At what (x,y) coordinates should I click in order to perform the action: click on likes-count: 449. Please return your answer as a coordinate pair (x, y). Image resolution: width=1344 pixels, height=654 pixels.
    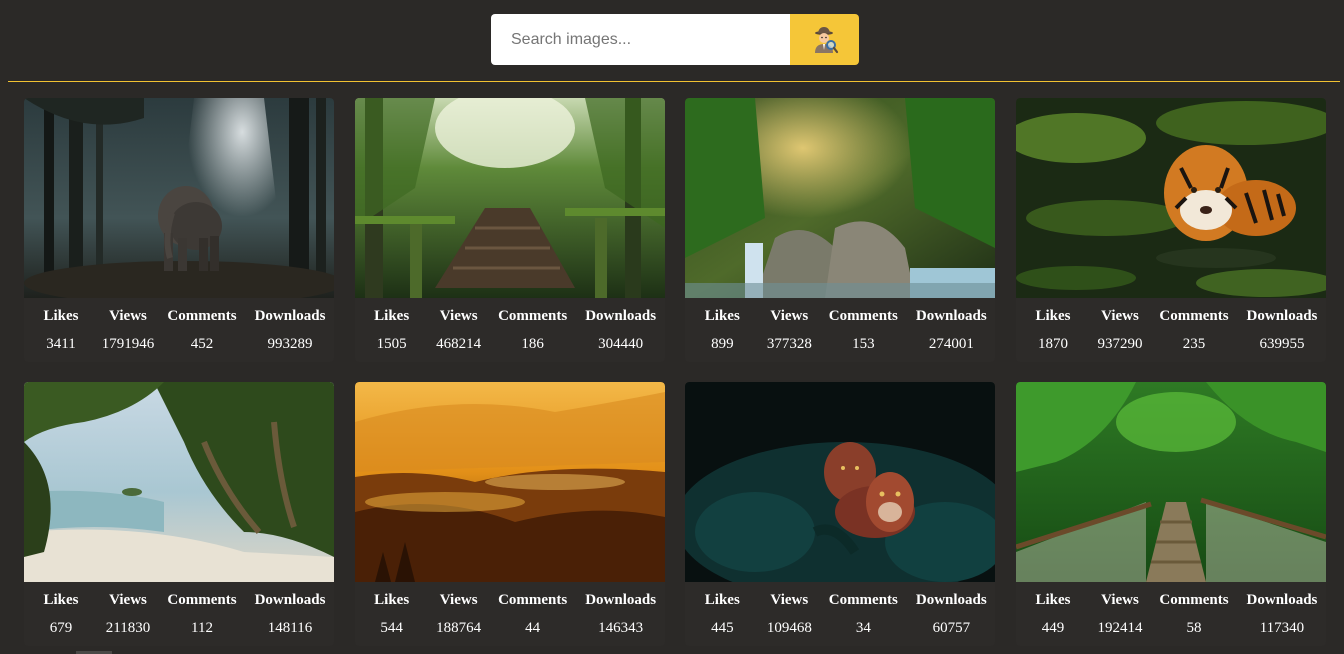
    Looking at the image, I should click on (1053, 628).